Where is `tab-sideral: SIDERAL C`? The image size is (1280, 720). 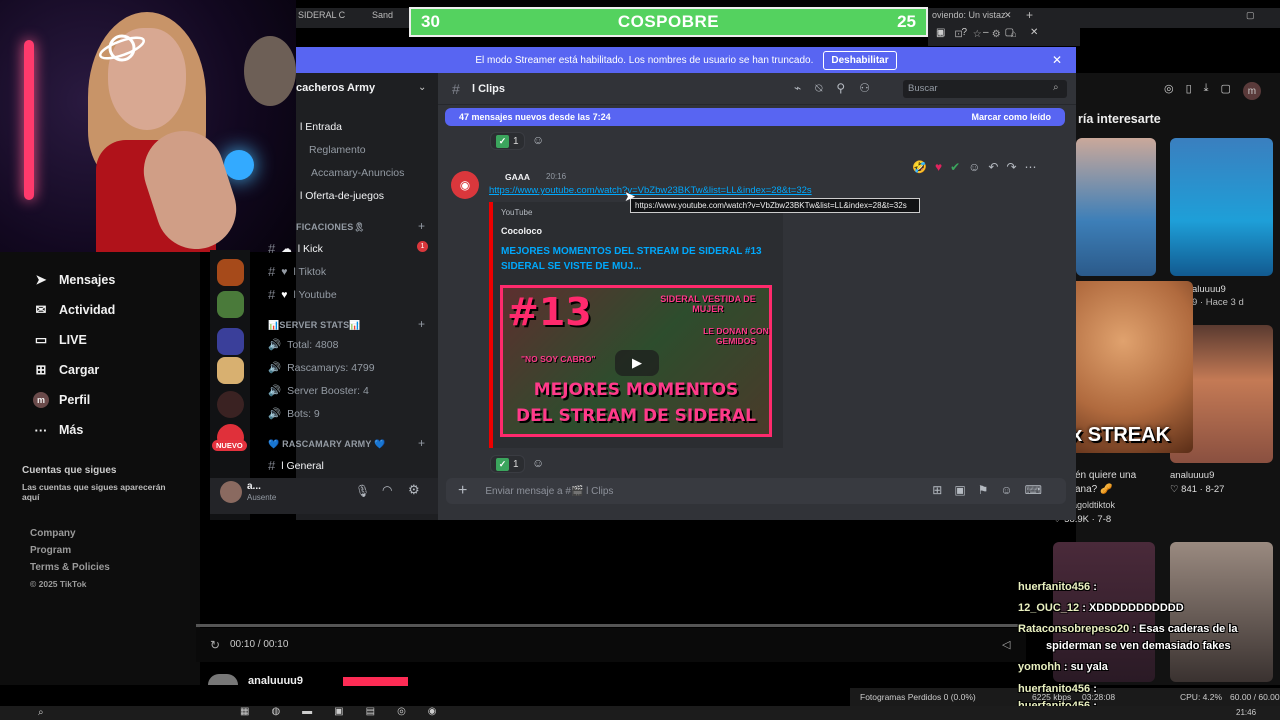
tab-sideral: SIDERAL C is located at coordinates (321, 15).